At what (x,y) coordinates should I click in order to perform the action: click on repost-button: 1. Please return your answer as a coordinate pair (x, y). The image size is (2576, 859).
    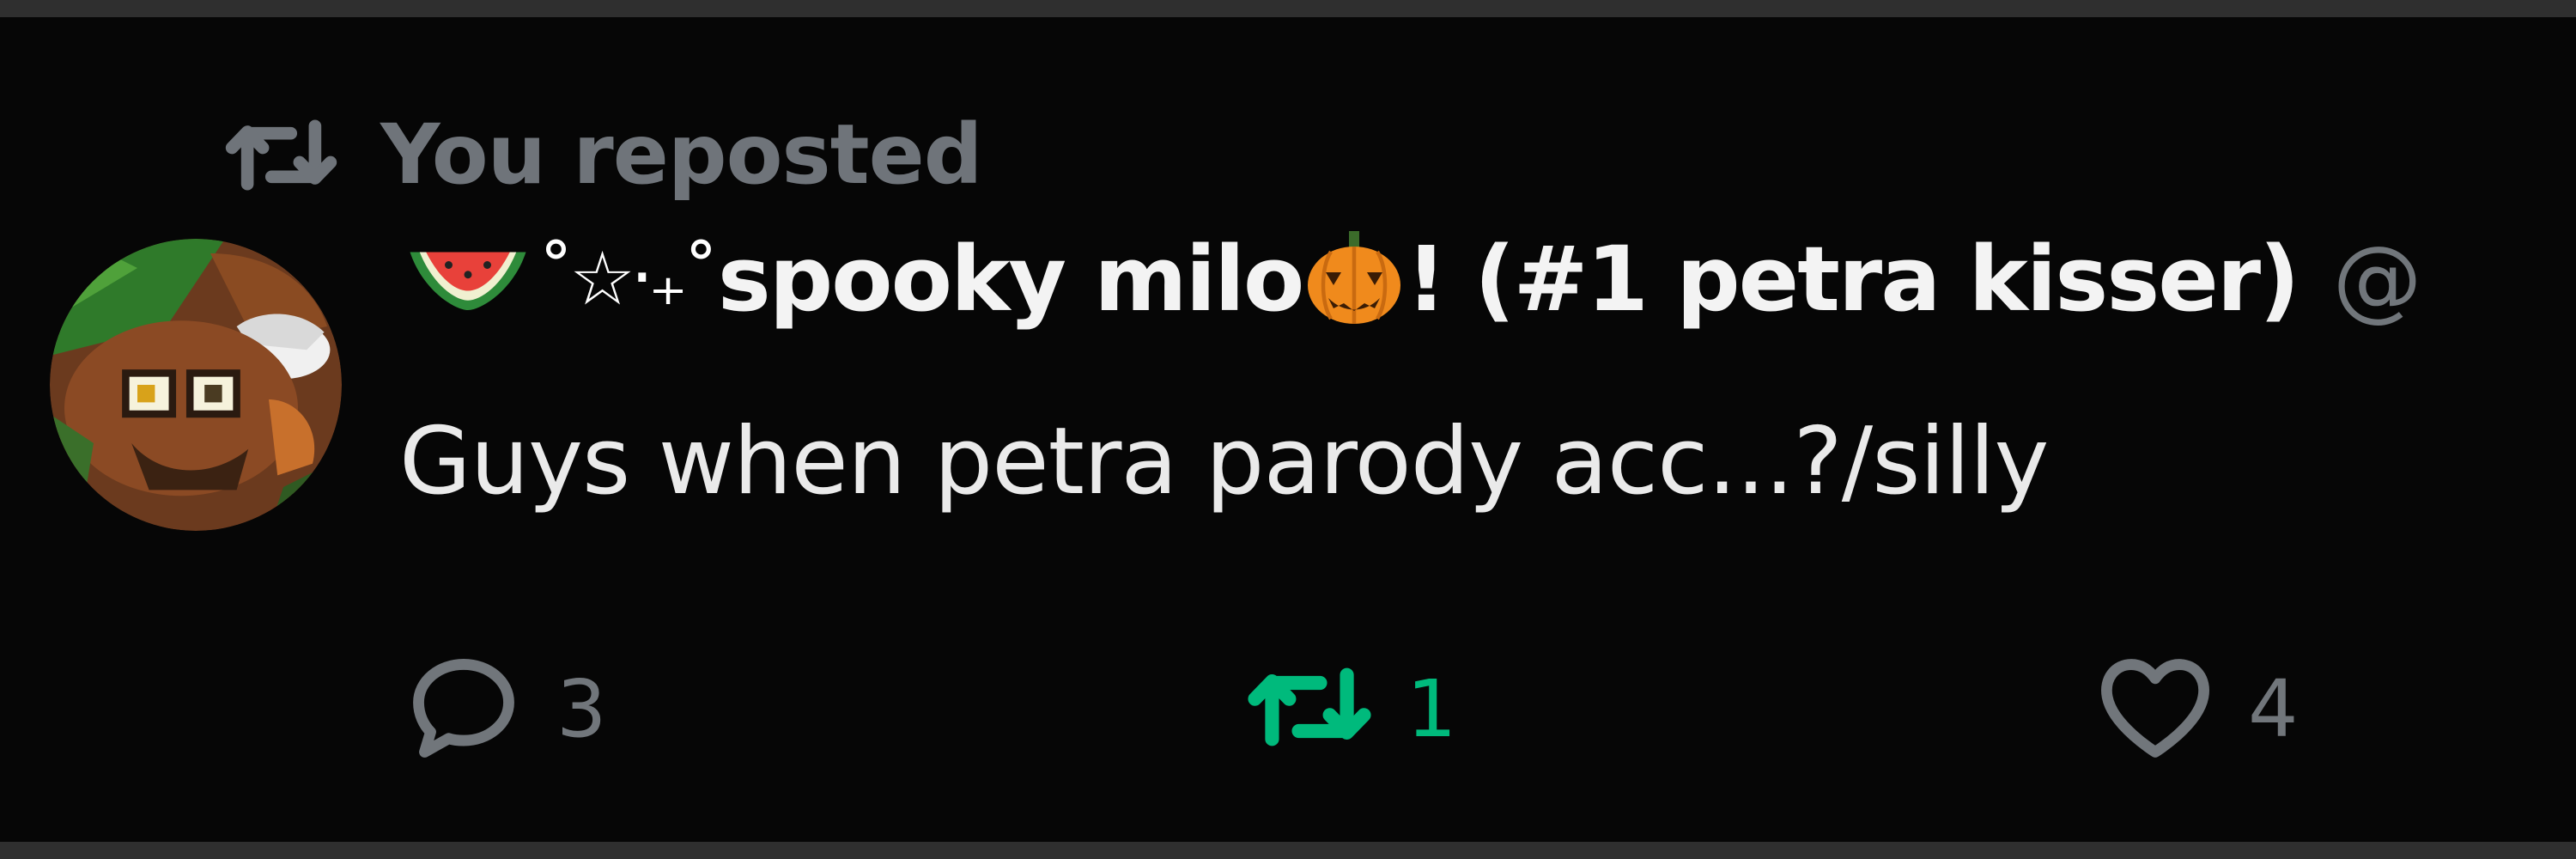
    Looking at the image, I should click on (1351, 709).